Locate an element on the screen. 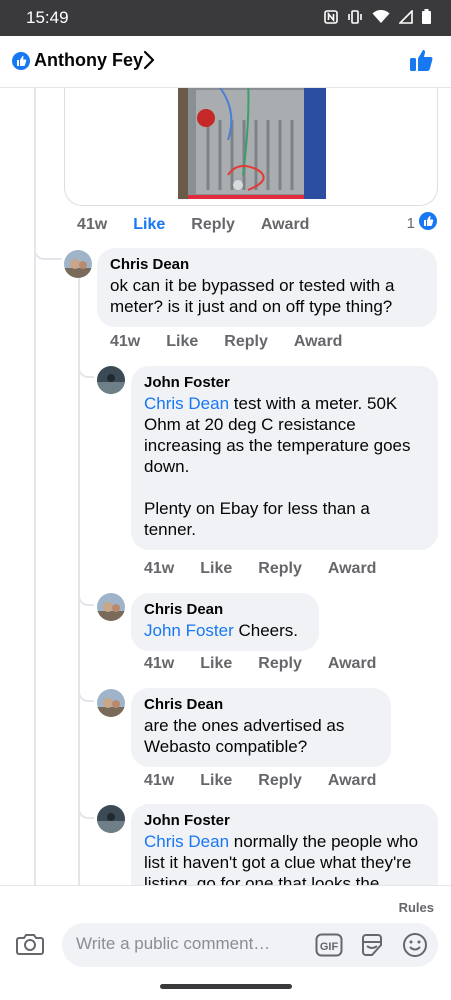  comment-text: John Foster Cheers. is located at coordinates (225, 630).